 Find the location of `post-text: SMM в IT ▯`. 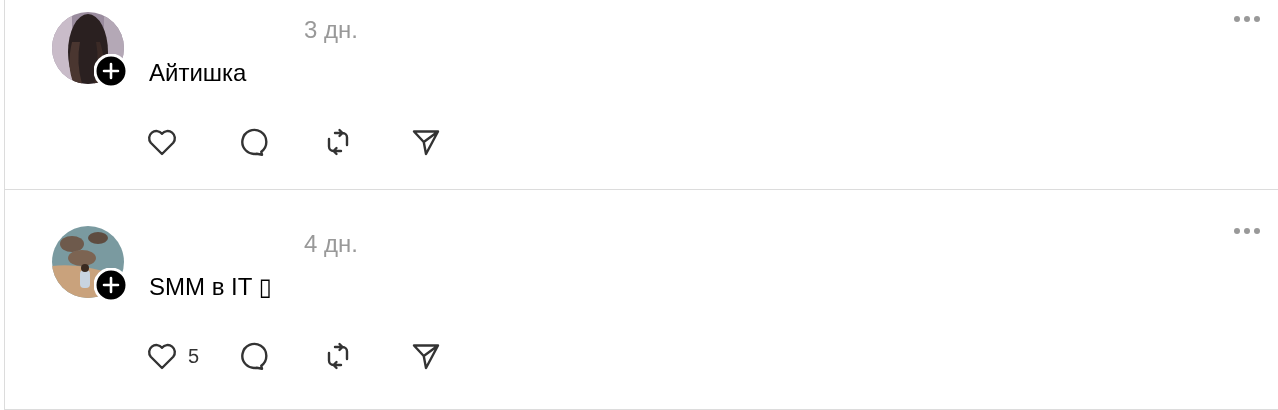

post-text: SMM в IT ▯ is located at coordinates (211, 287).